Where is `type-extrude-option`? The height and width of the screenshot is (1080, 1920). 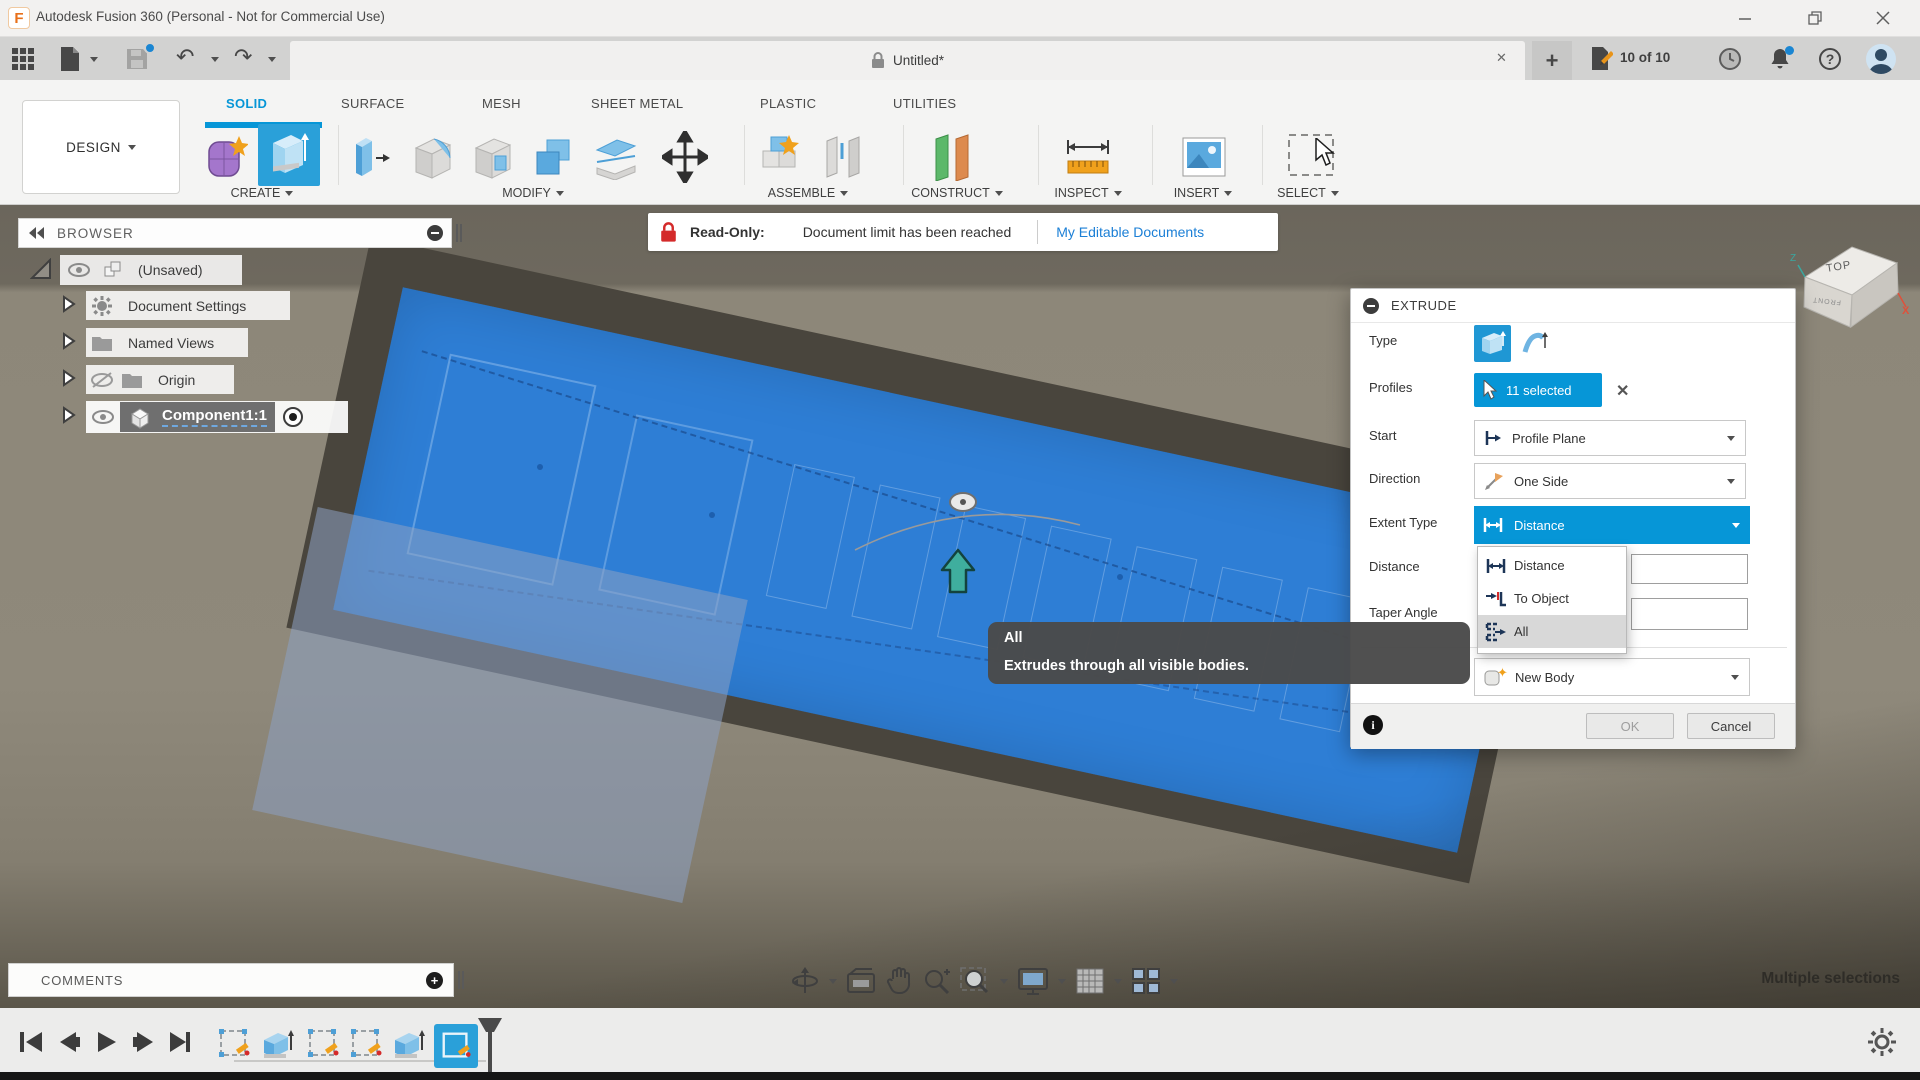
type-extrude-option is located at coordinates (1492, 343).